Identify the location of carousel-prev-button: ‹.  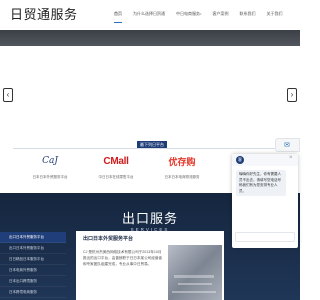
(8, 95).